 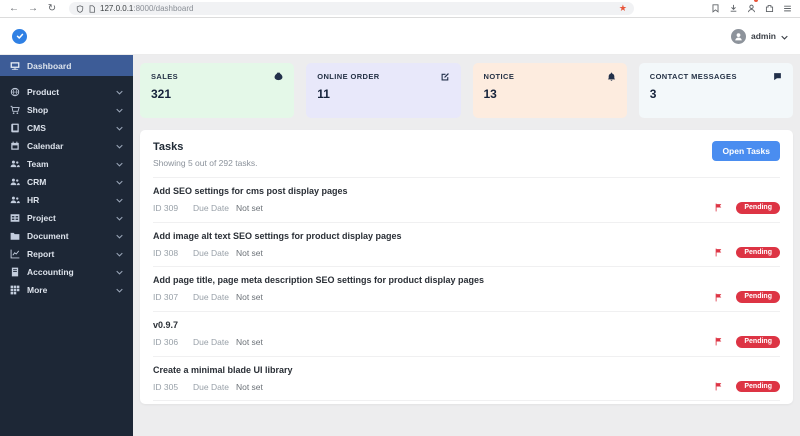 I want to click on task-id: ID 307, so click(x=166, y=297).